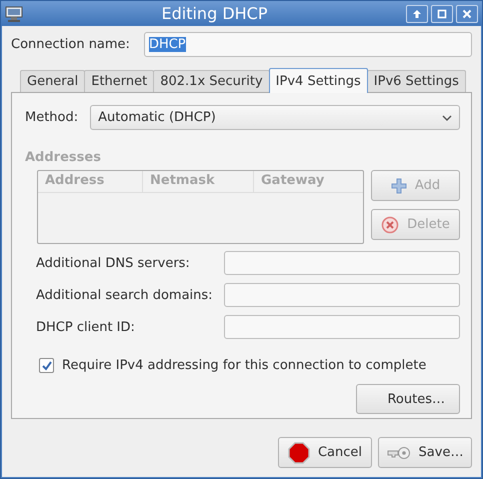  What do you see at coordinates (398, 186) in the screenshot?
I see `plus-icon` at bounding box center [398, 186].